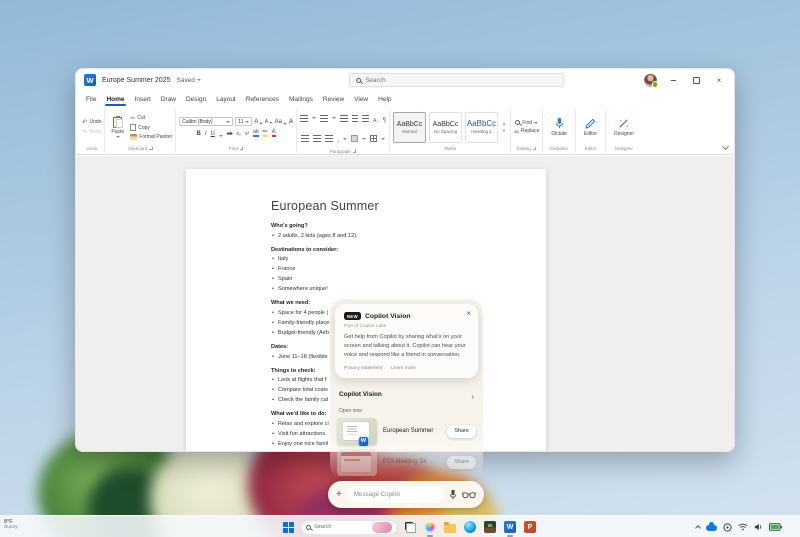  What do you see at coordinates (338, 139) in the screenshot?
I see `line-spacing-button` at bounding box center [338, 139].